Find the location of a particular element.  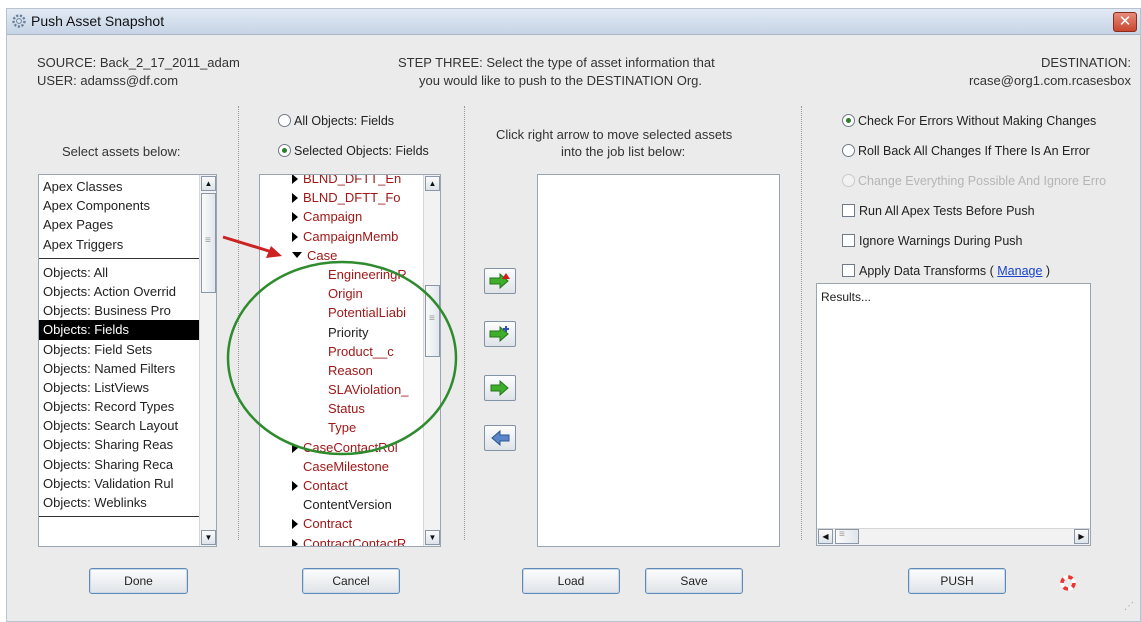

close-button: ✕ is located at coordinates (1125, 22).